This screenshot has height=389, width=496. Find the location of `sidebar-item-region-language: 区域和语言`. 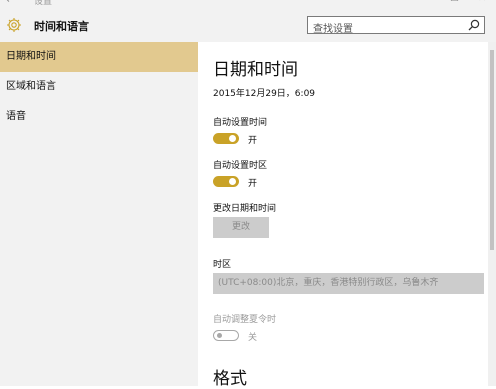

sidebar-item-region-language: 区域和语言 is located at coordinates (99, 87).